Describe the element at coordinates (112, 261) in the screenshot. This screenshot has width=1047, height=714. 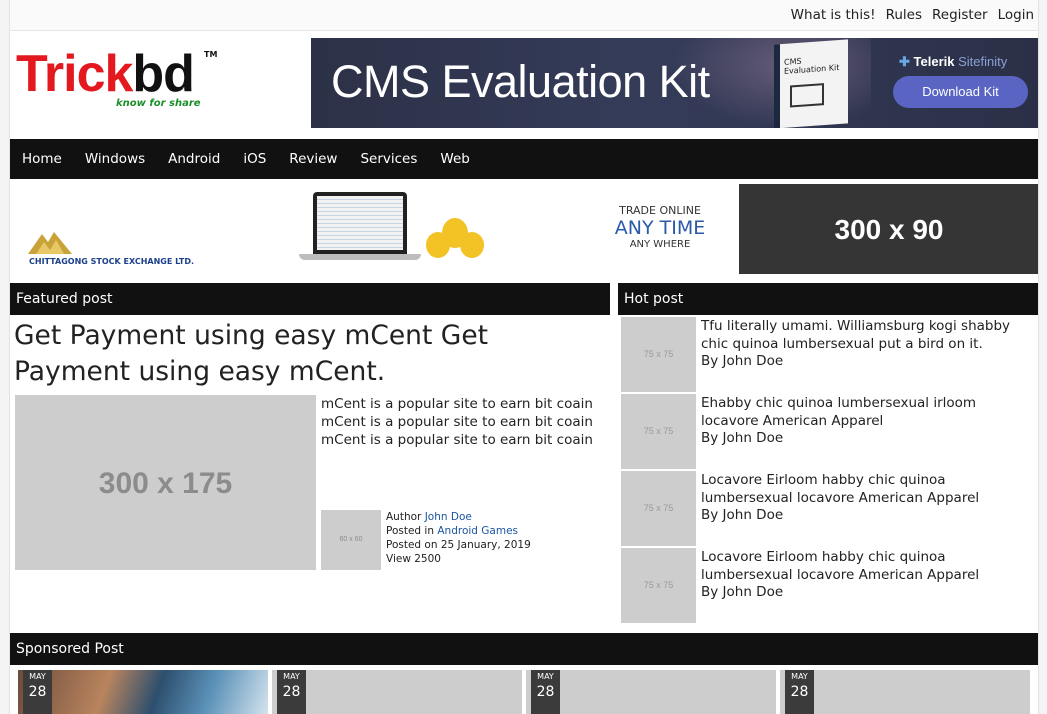
I see `cse-company-name: CHITTAGONG STOCK EXCHANGE LTD.` at that location.